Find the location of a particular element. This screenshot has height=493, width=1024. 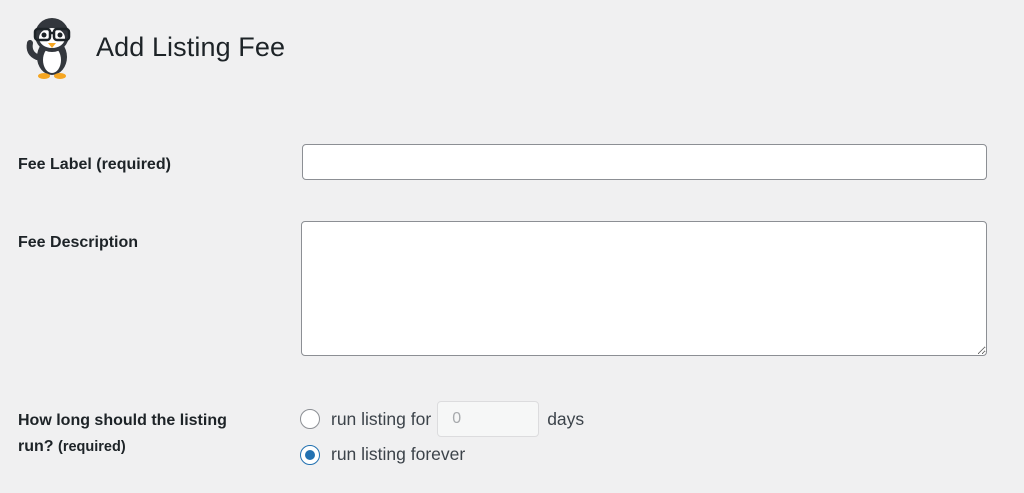

page-title: Add Listing Fee is located at coordinates (191, 46).